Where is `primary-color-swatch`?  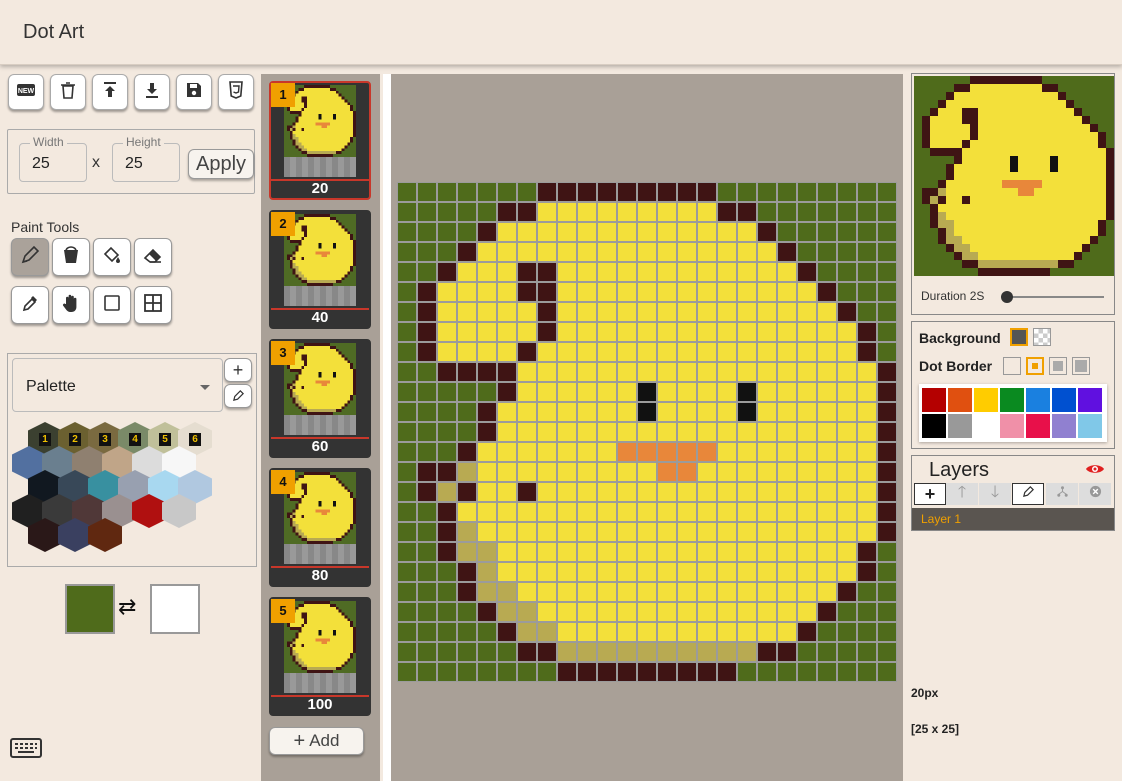
primary-color-swatch is located at coordinates (90, 609).